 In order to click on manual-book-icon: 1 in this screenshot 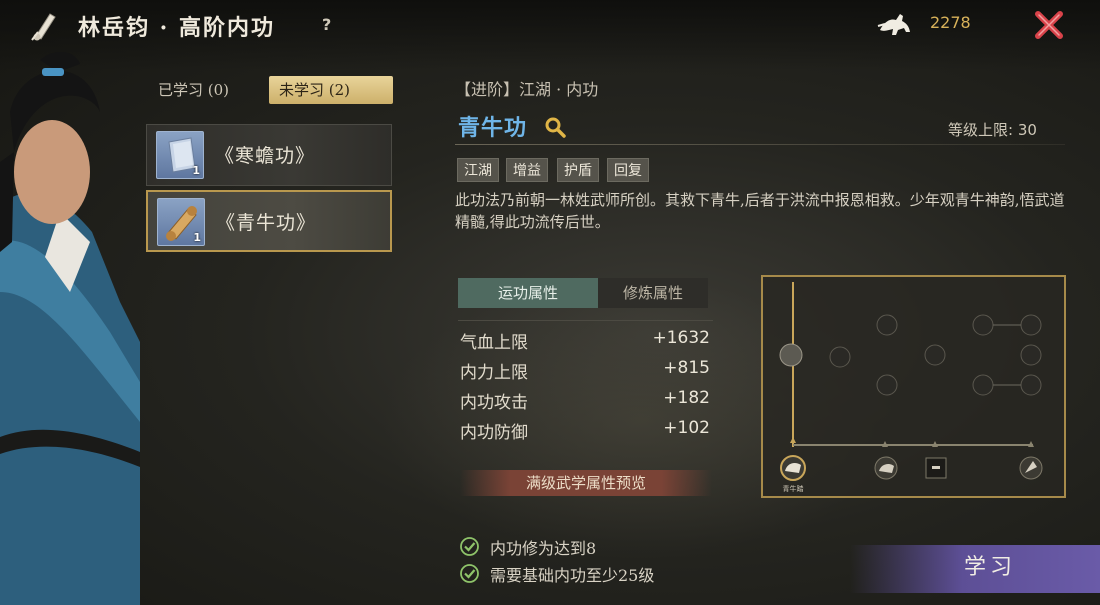, I will do `click(180, 155)`.